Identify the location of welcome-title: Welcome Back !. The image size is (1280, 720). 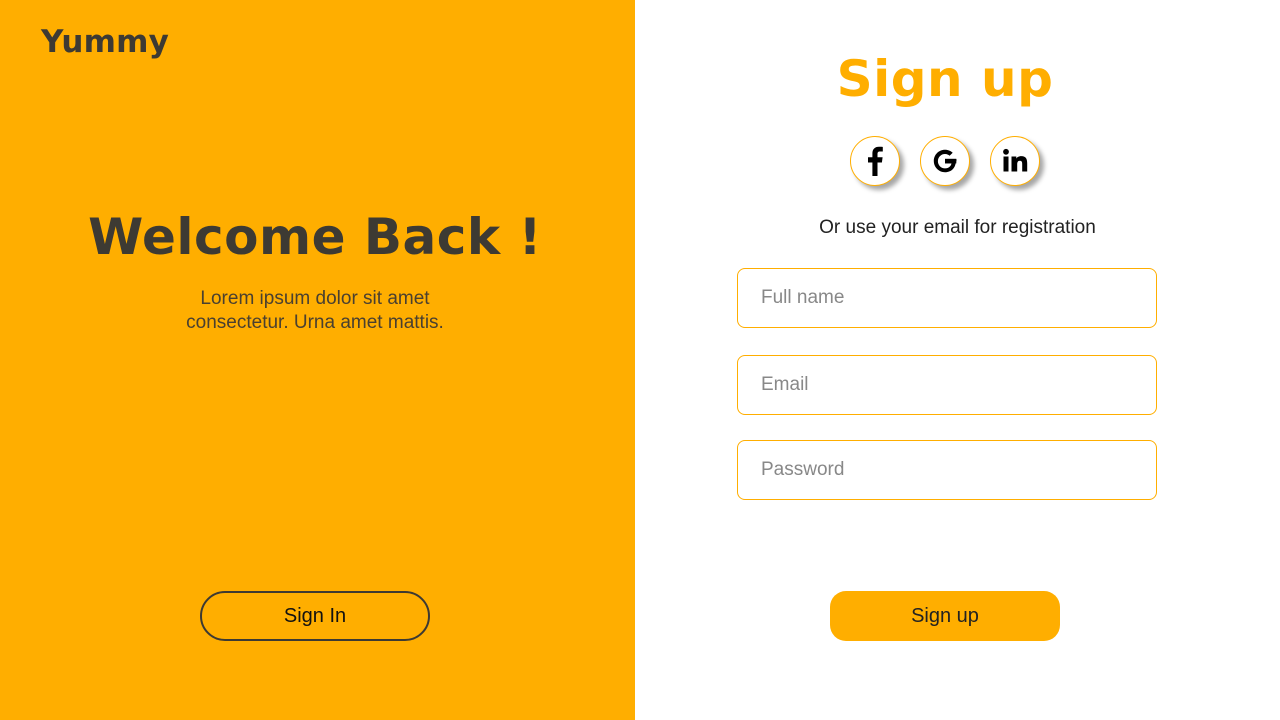
(315, 237).